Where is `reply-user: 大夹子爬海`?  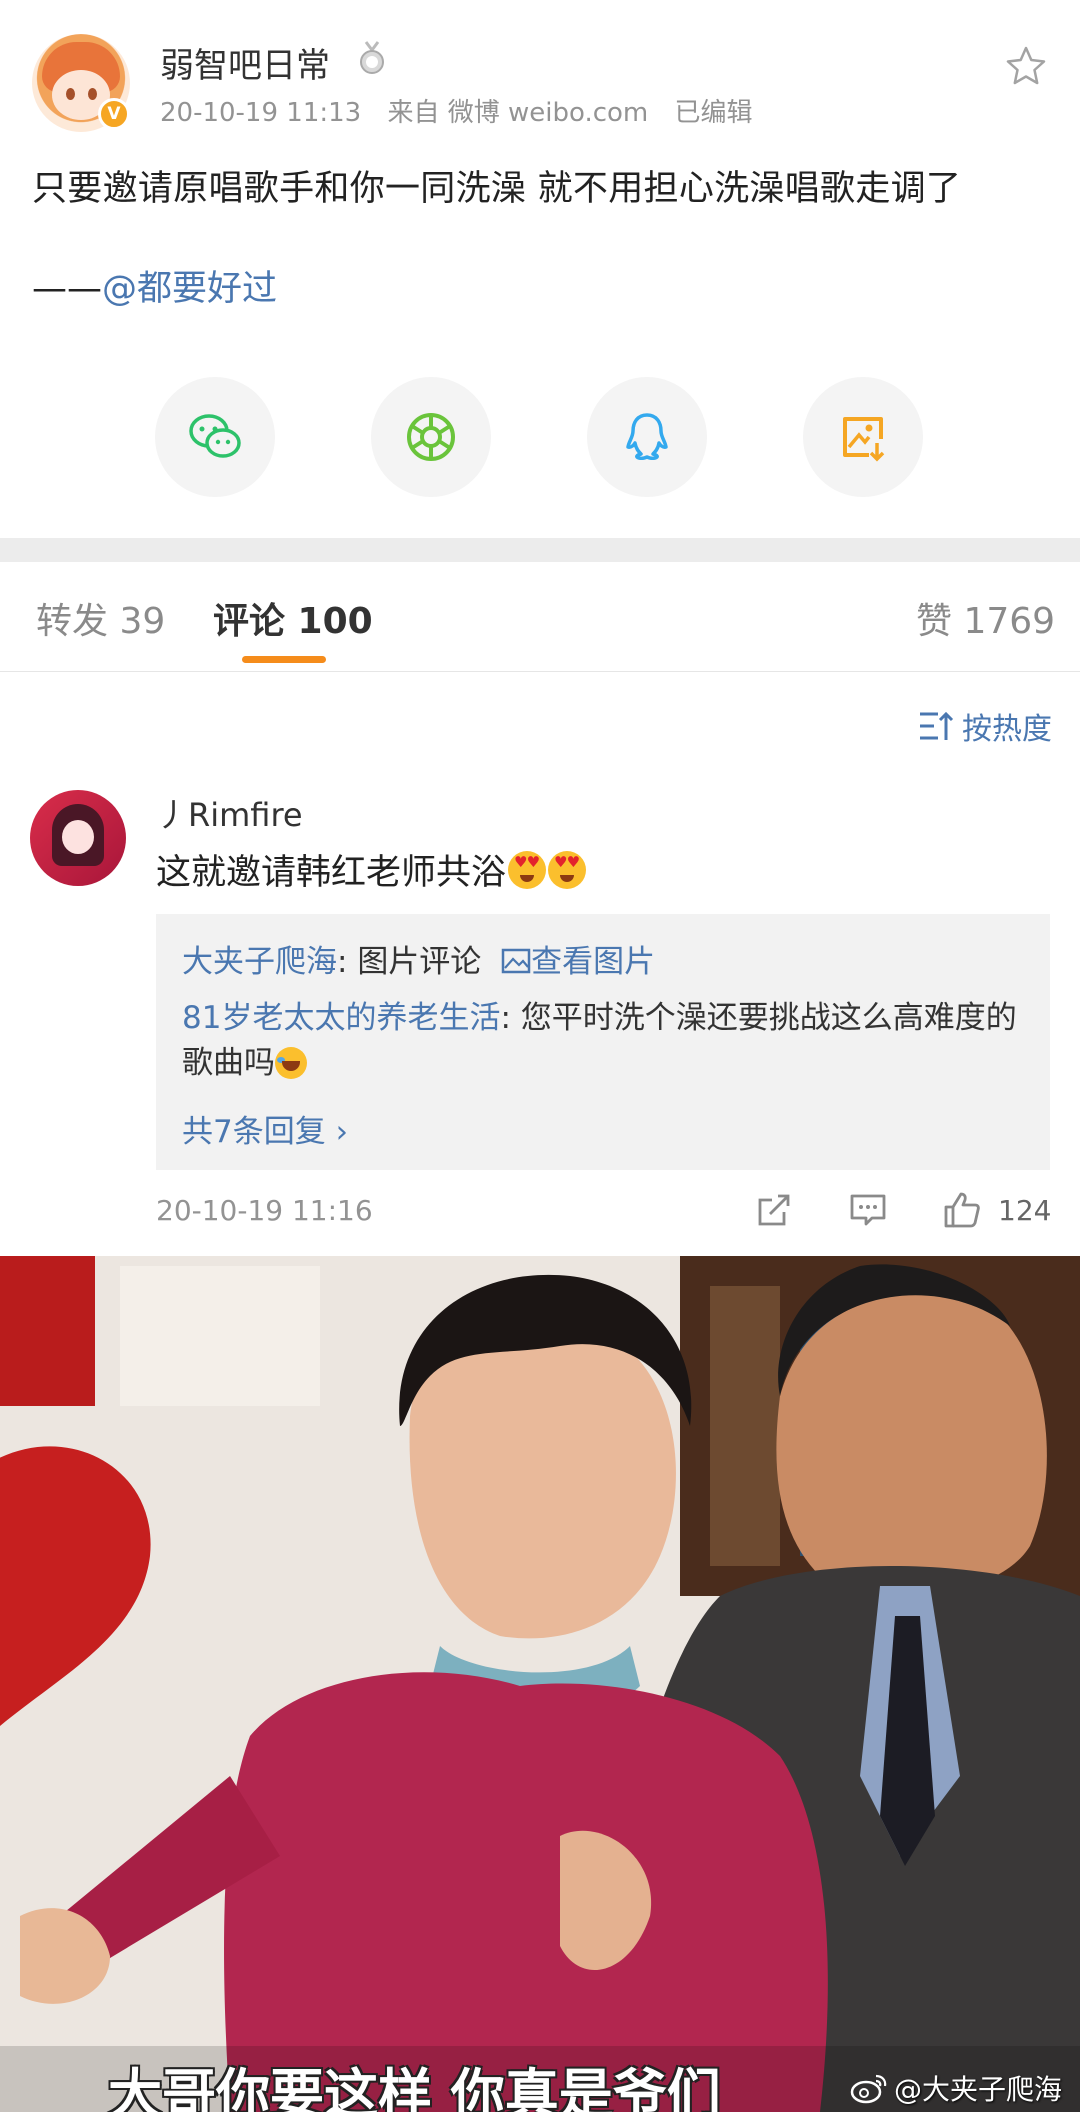
reply-user: 大夹子爬海 is located at coordinates (259, 962).